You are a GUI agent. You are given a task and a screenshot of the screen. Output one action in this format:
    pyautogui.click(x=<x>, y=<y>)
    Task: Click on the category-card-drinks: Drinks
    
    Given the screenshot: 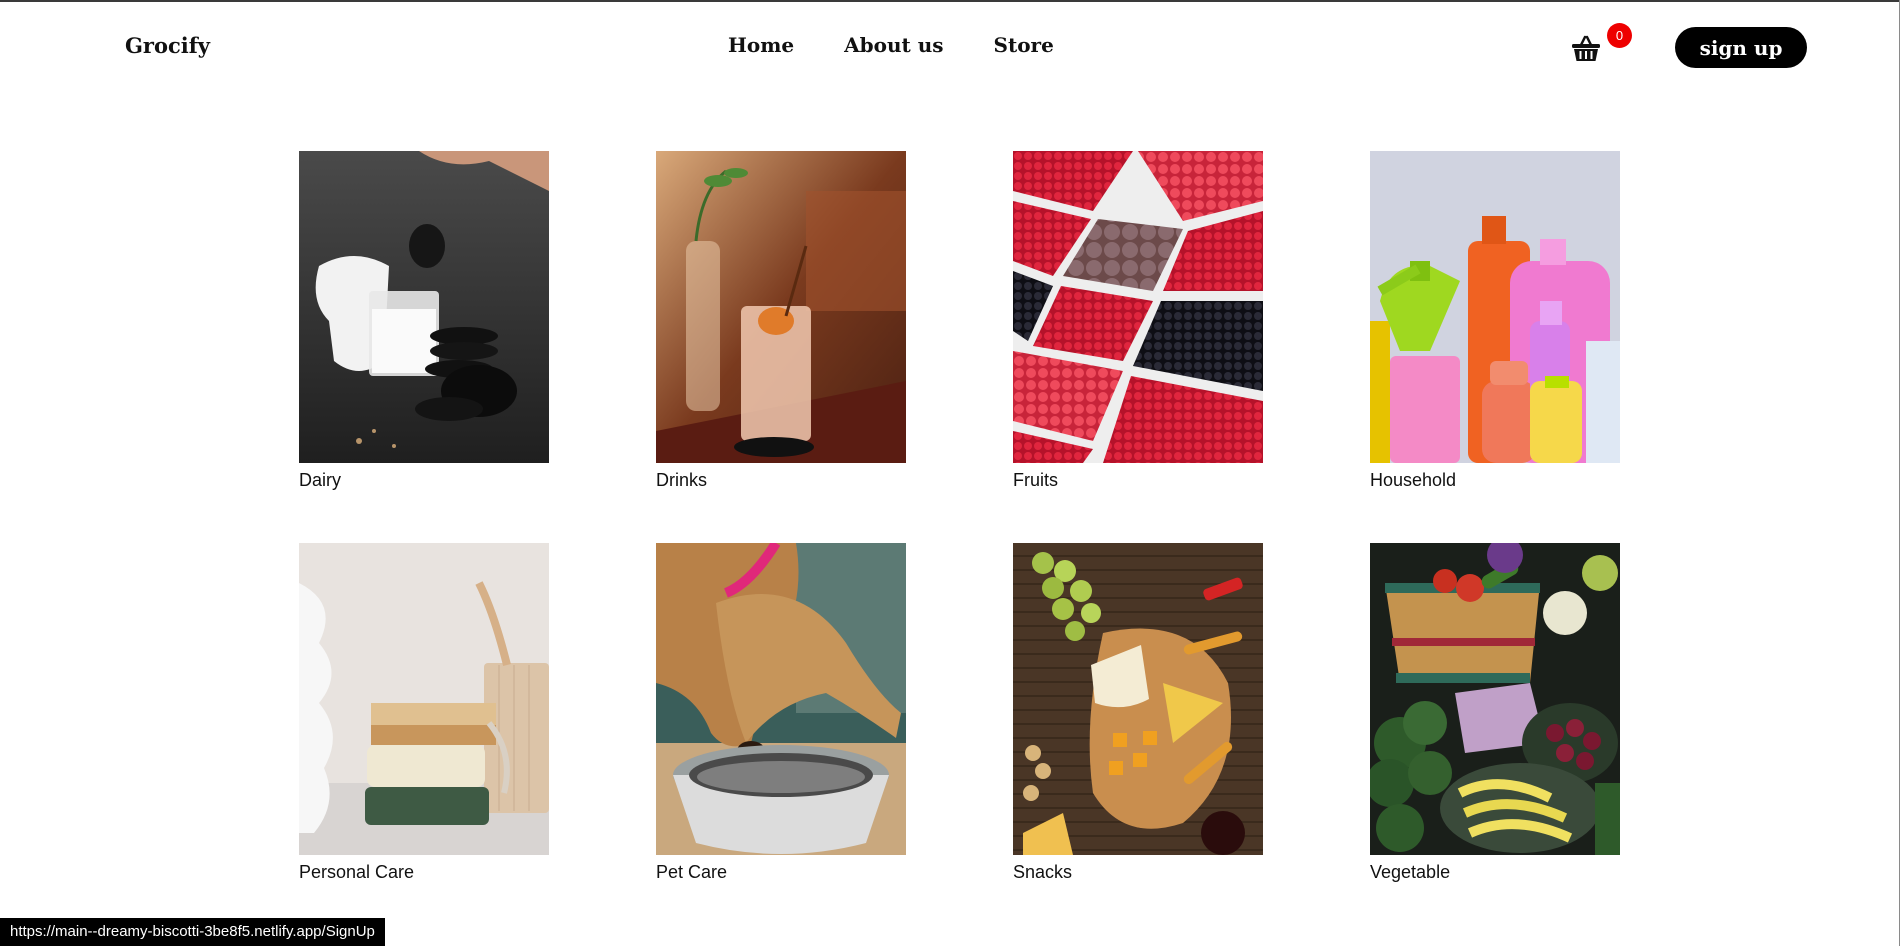 What is the action you would take?
    pyautogui.click(x=781, y=321)
    